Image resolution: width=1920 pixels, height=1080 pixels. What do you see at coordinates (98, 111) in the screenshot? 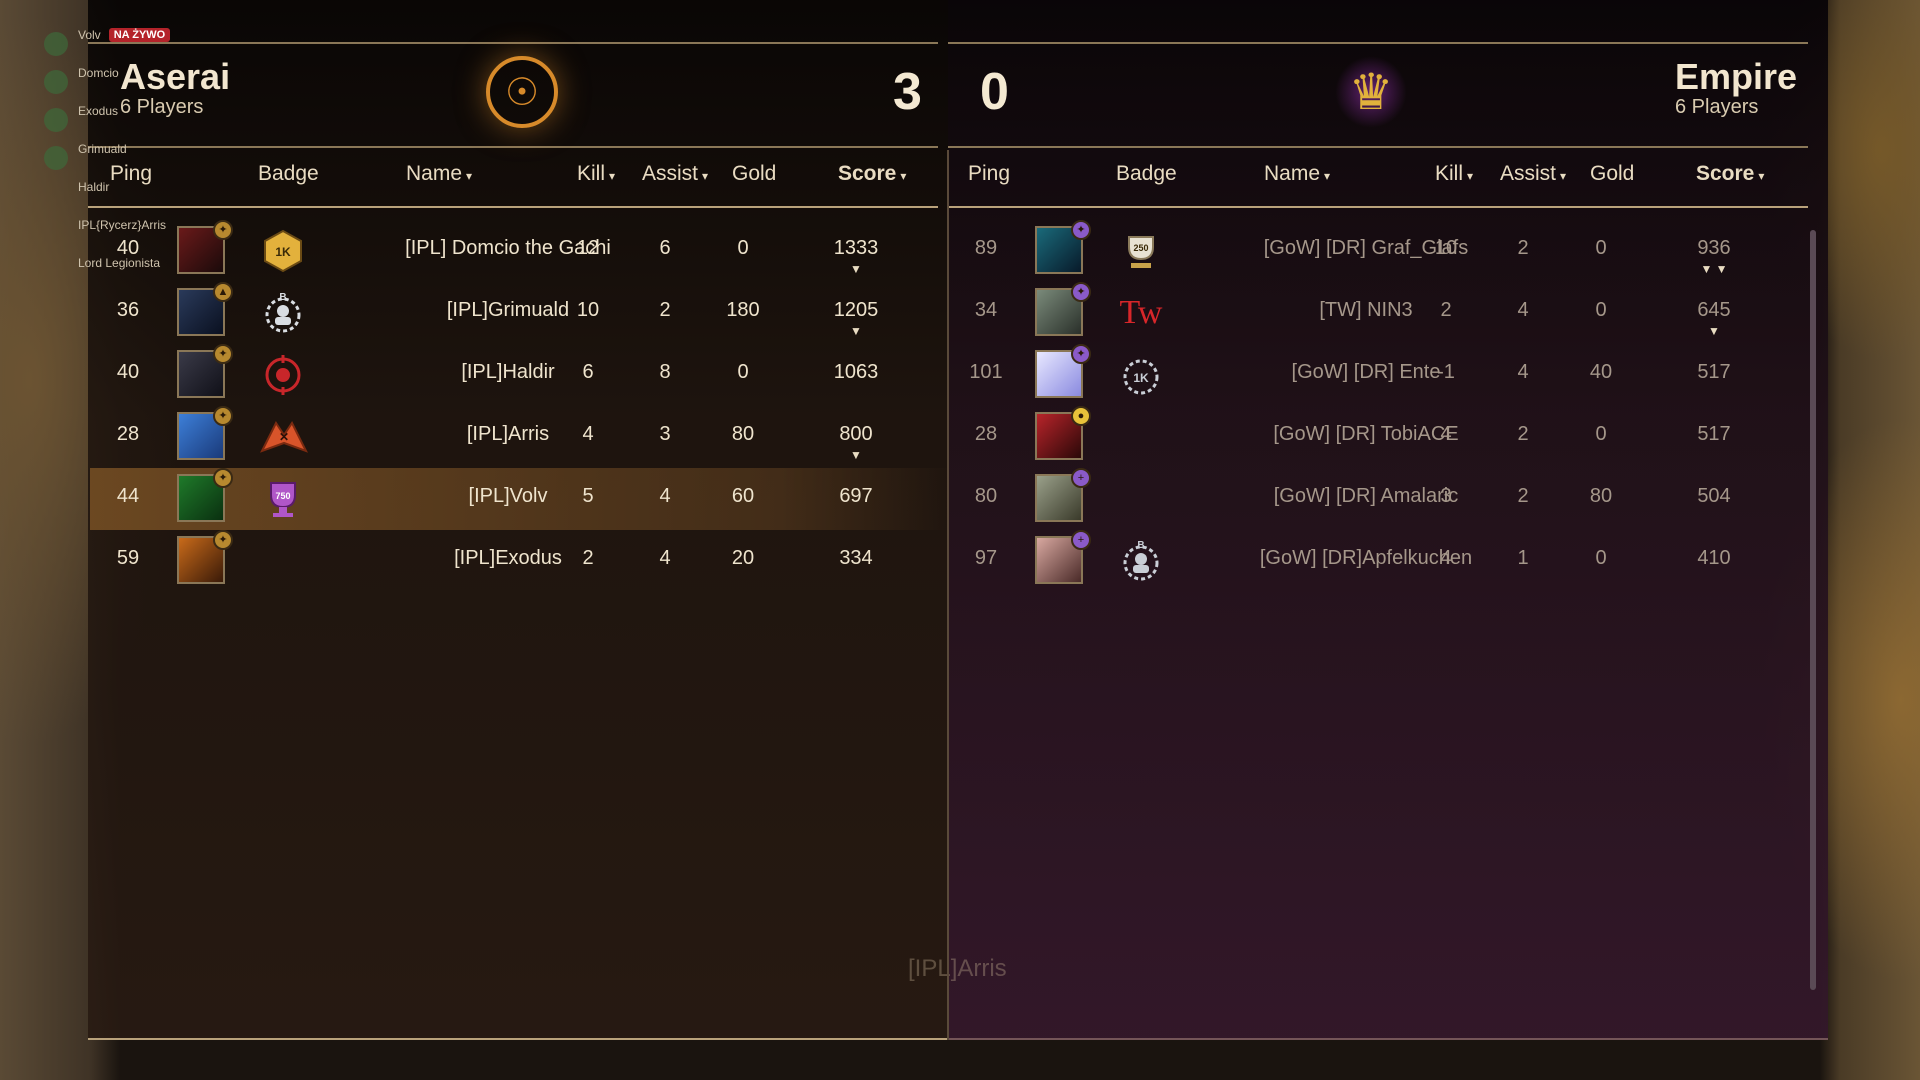
I see `stream-name: Exodus` at bounding box center [98, 111].